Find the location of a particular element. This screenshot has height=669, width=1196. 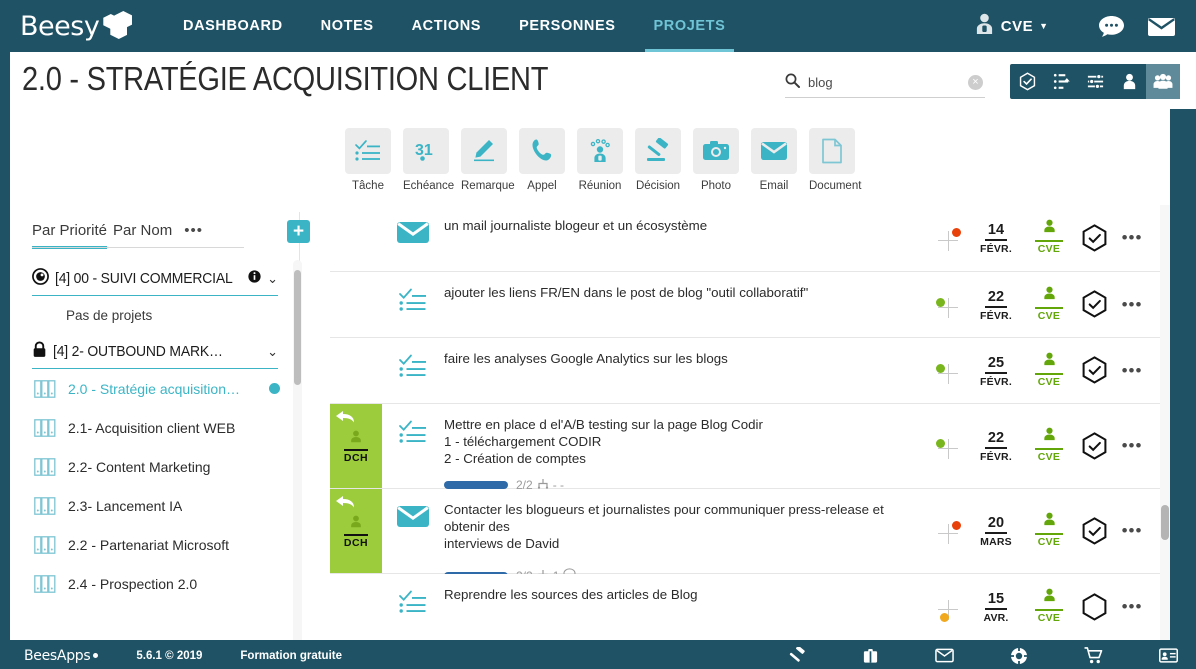

page-title: 2.0 - STRATÉGIE ACQUISITION CLIENT is located at coordinates (285, 78).